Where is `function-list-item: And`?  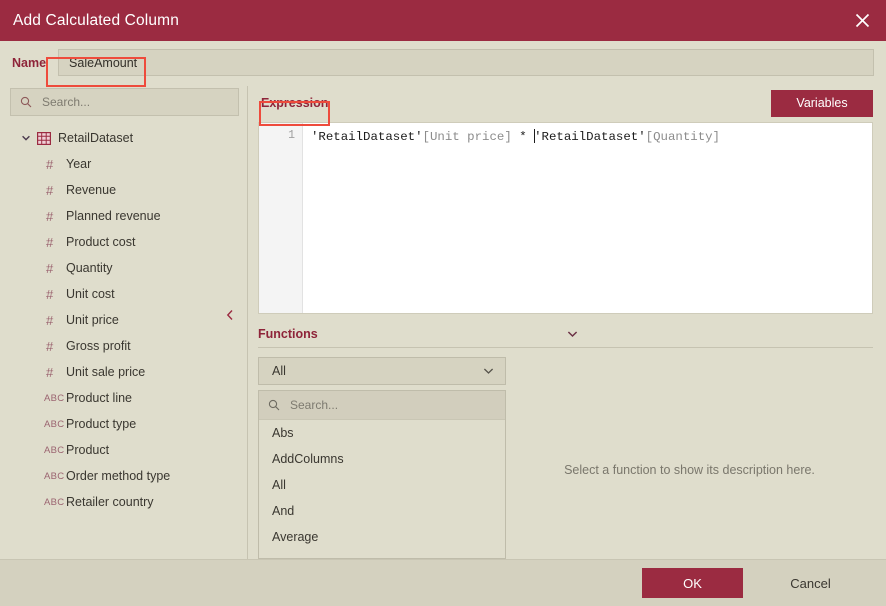
function-list-item: And is located at coordinates (382, 511).